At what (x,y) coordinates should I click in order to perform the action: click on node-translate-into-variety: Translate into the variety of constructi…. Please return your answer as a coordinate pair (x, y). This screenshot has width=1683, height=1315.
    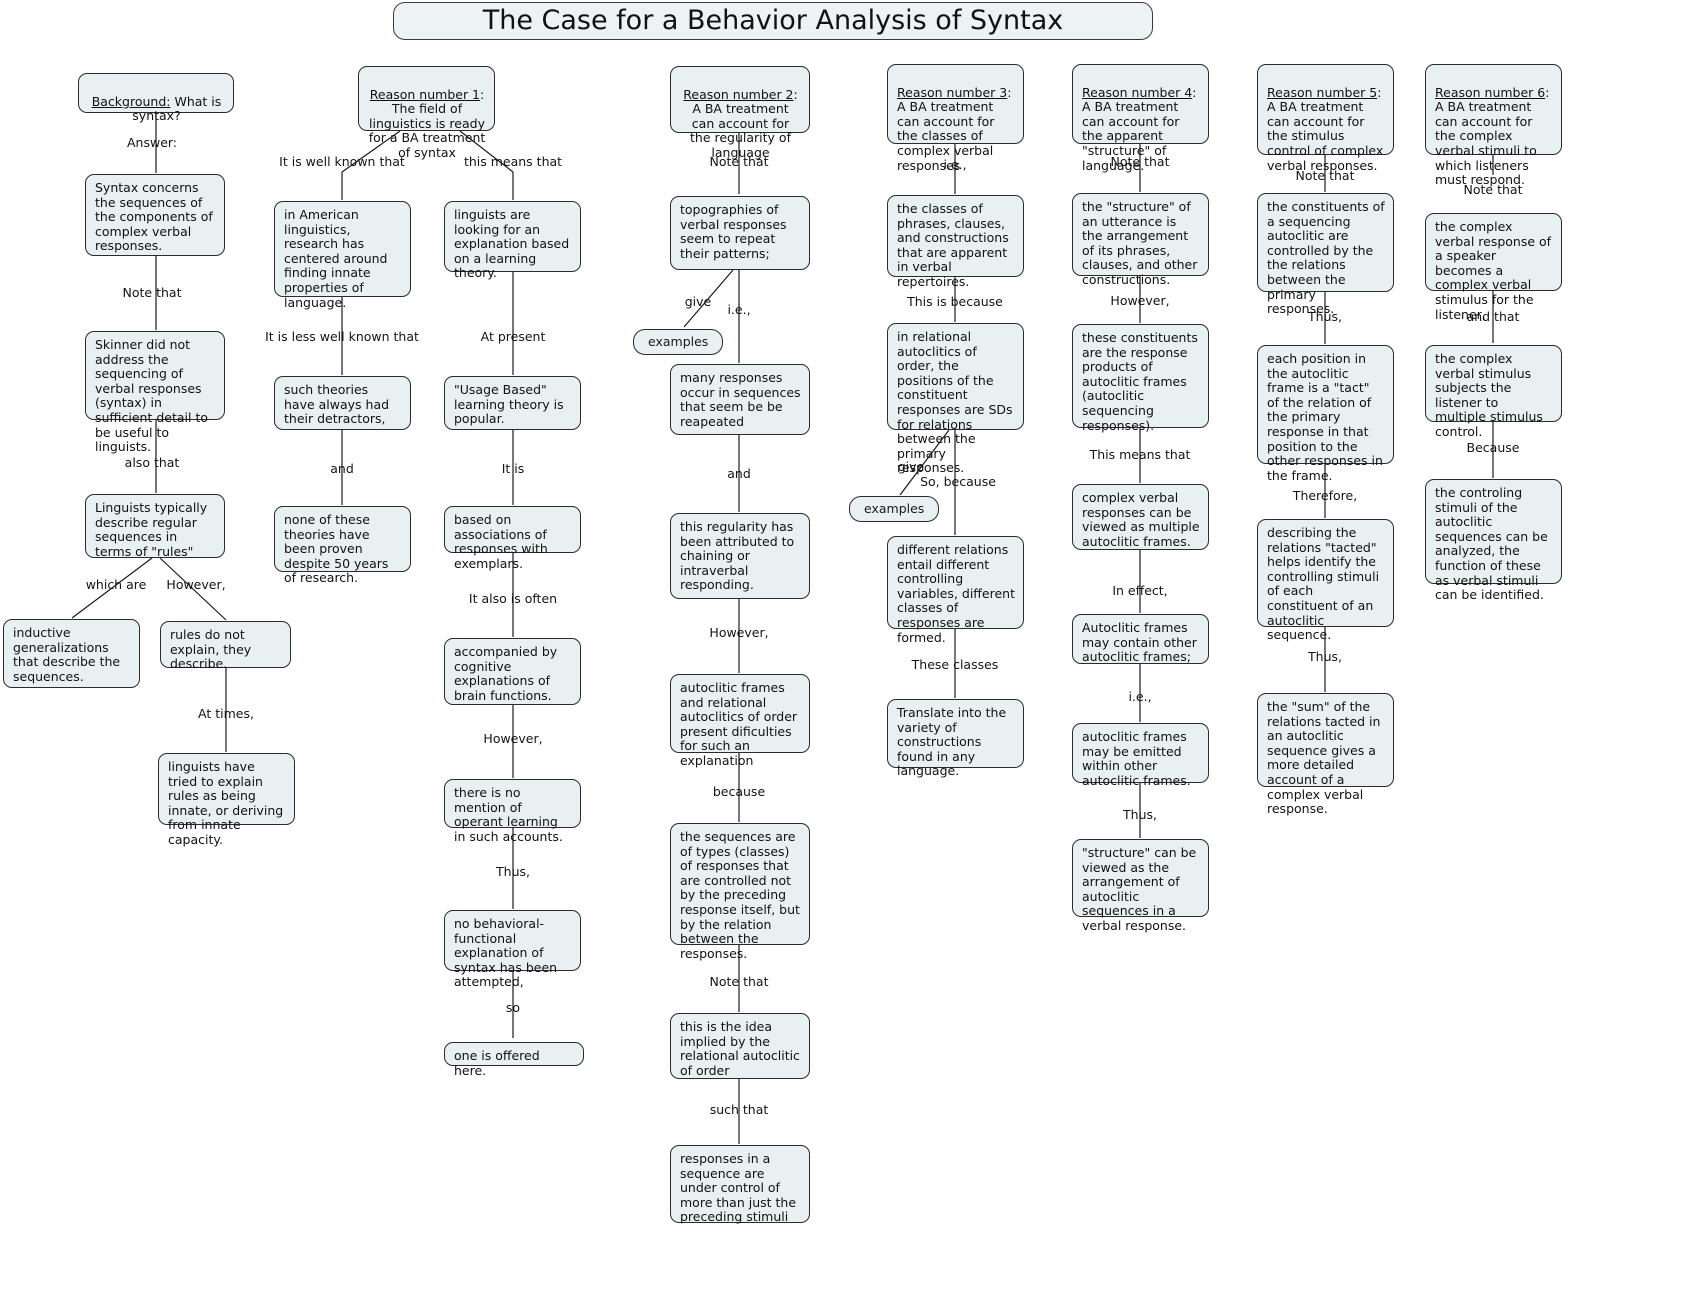
    Looking at the image, I should click on (955, 738).